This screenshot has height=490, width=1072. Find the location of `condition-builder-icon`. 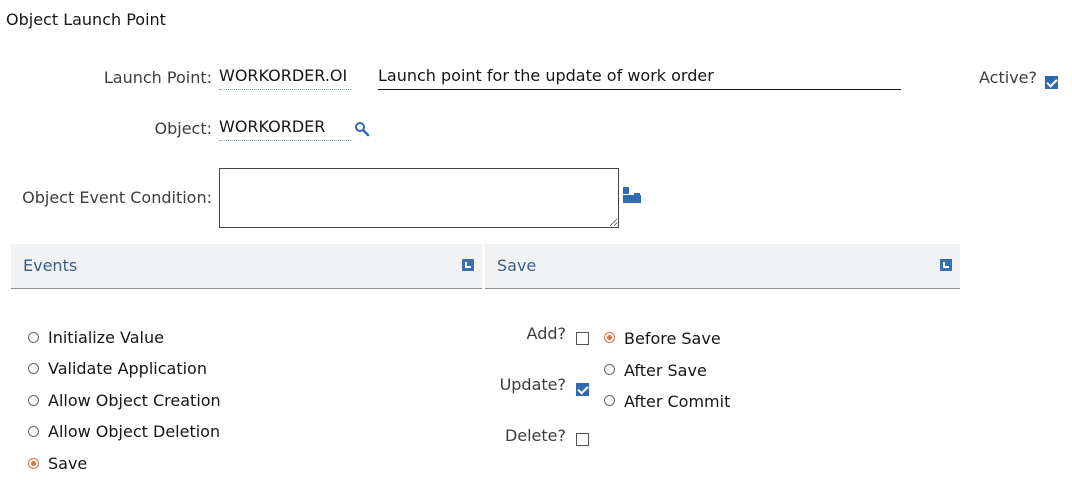

condition-builder-icon is located at coordinates (632, 195).